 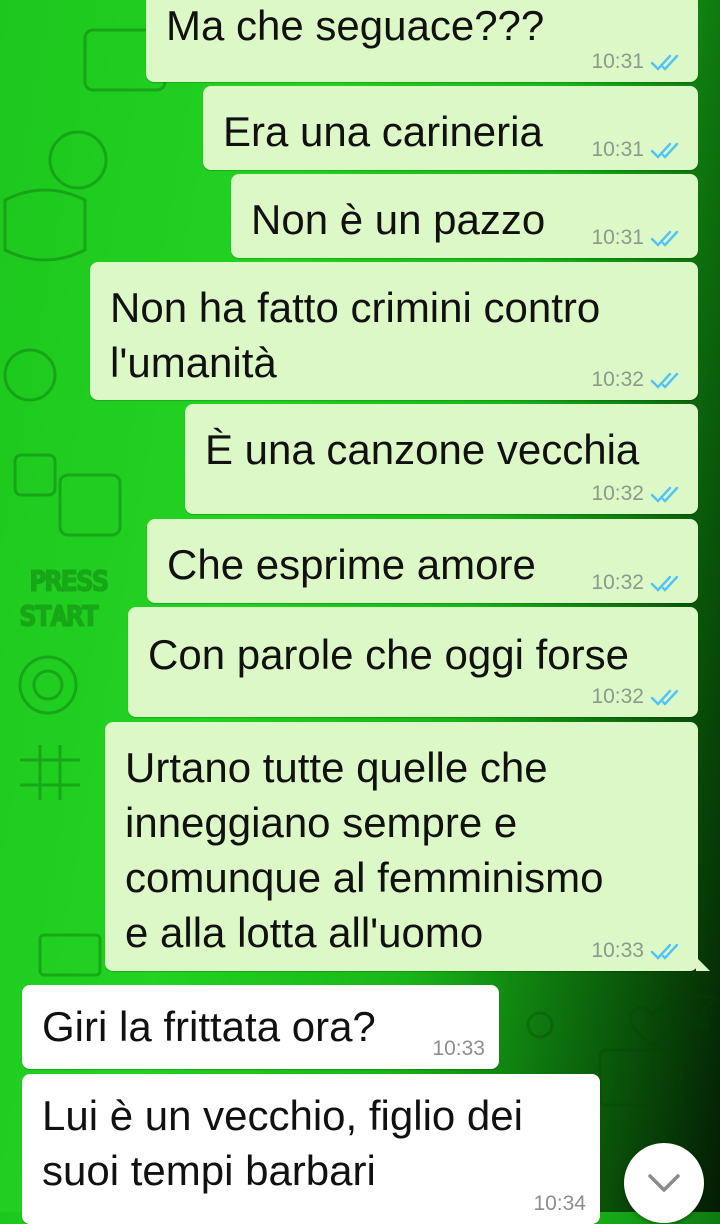 I want to click on message-text: È una canzone vecchia, so click(x=422, y=449).